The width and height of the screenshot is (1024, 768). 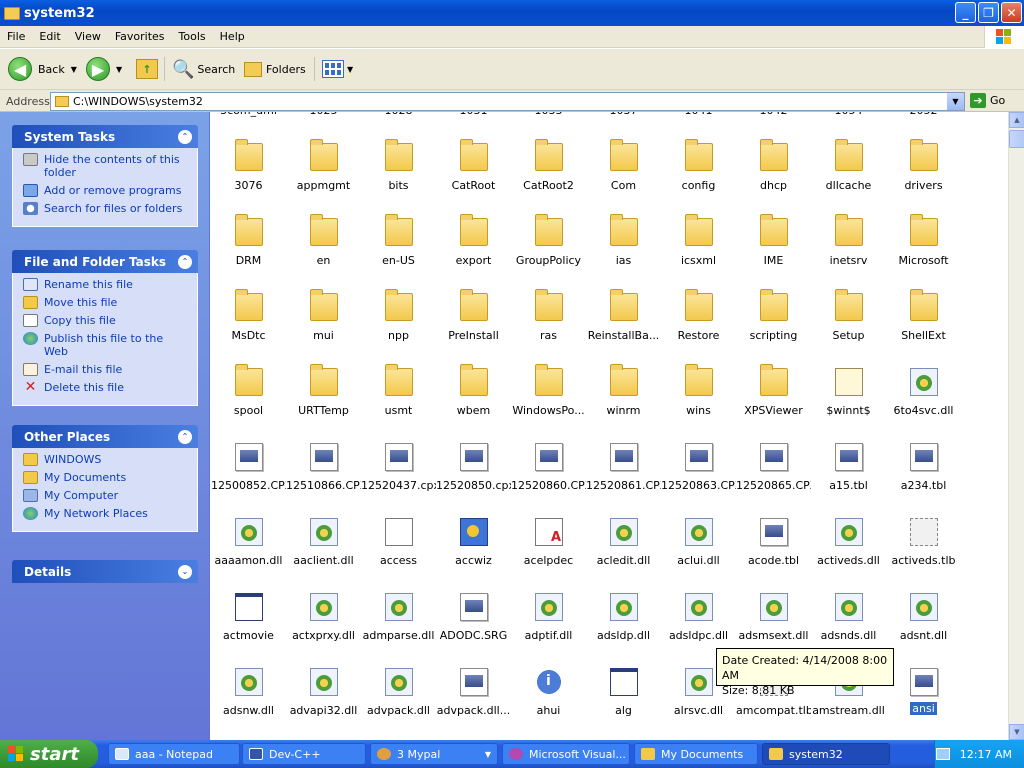 I want to click on folder-item: dllcache, so click(x=848, y=164).